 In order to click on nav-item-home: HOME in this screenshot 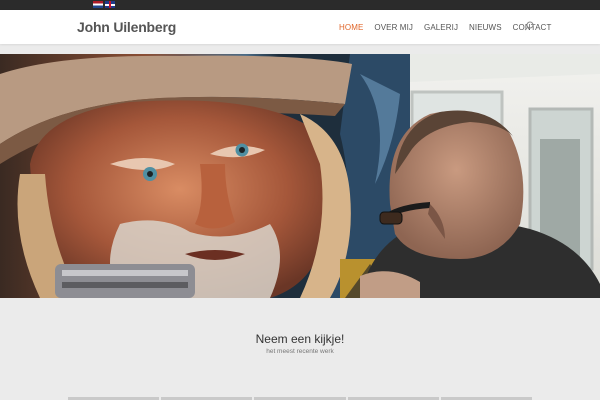, I will do `click(351, 27)`.